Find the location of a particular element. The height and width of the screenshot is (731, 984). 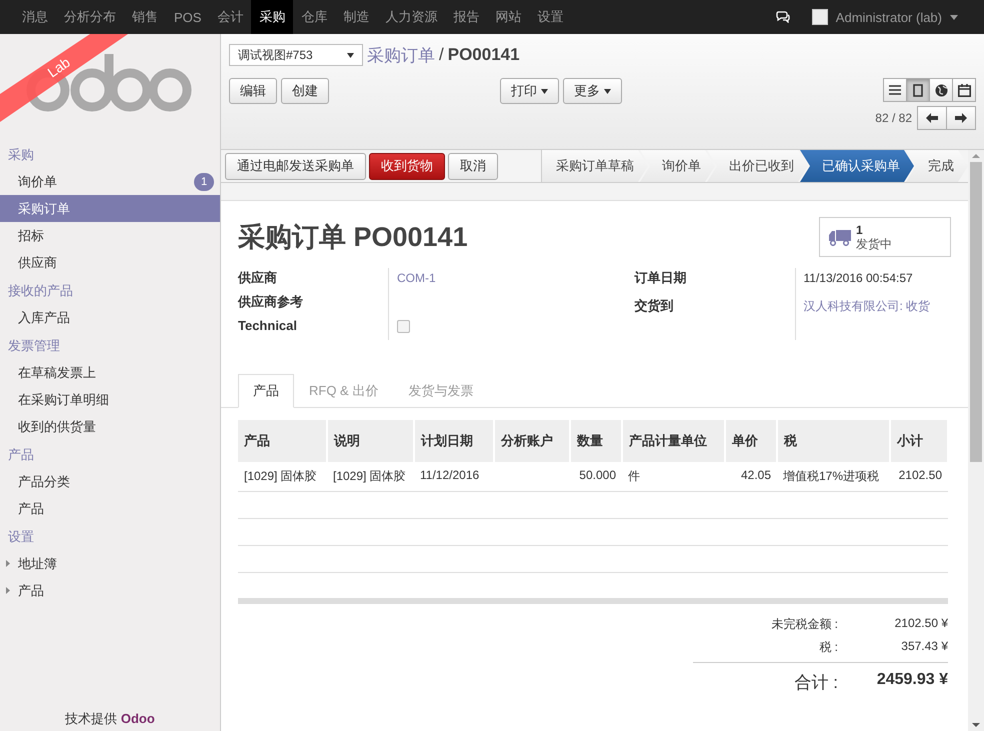

action-button: 通过电邮发送采购单 is located at coordinates (295, 166).